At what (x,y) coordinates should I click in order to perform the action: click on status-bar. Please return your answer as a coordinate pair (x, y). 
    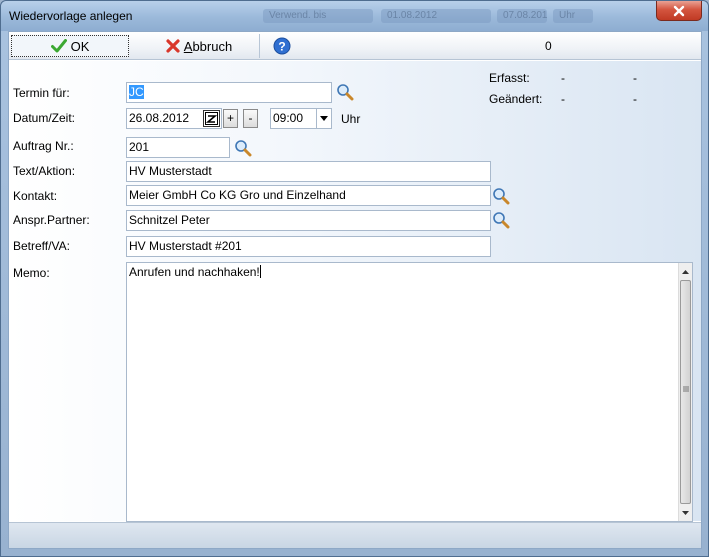
    Looking at the image, I should click on (355, 535).